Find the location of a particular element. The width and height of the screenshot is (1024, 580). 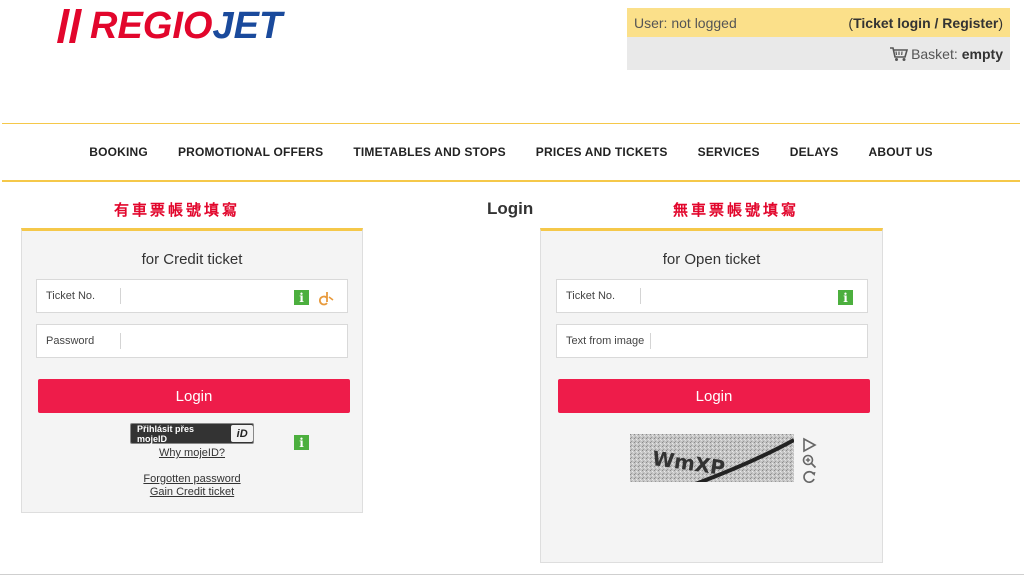

nav-timetables-and-stops: TIMETABLES AND STOPS is located at coordinates (429, 152).